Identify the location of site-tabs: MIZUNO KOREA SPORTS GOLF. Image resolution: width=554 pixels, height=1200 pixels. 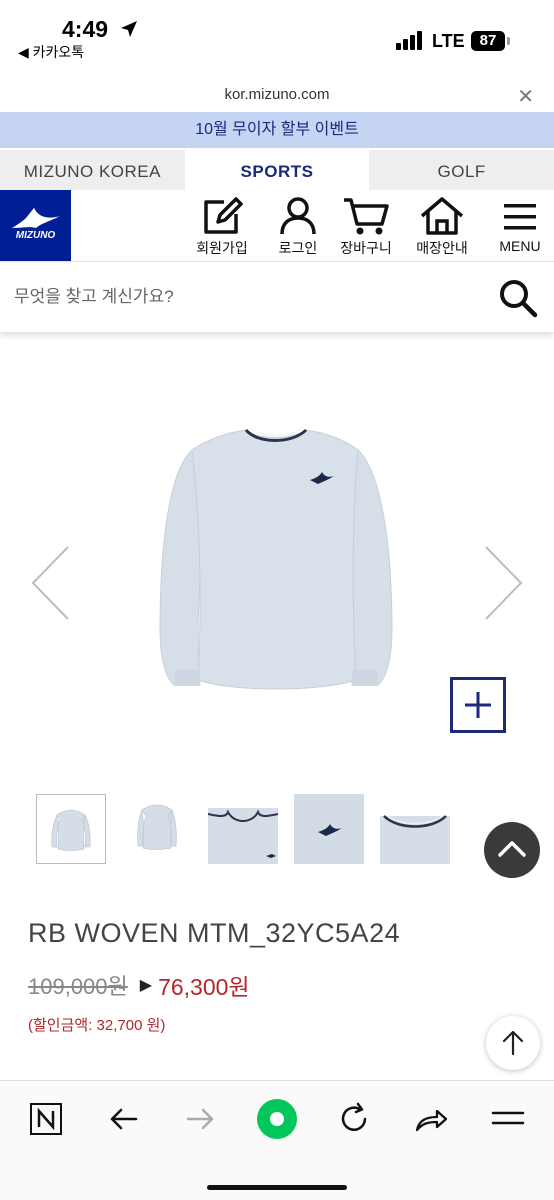
(277, 170).